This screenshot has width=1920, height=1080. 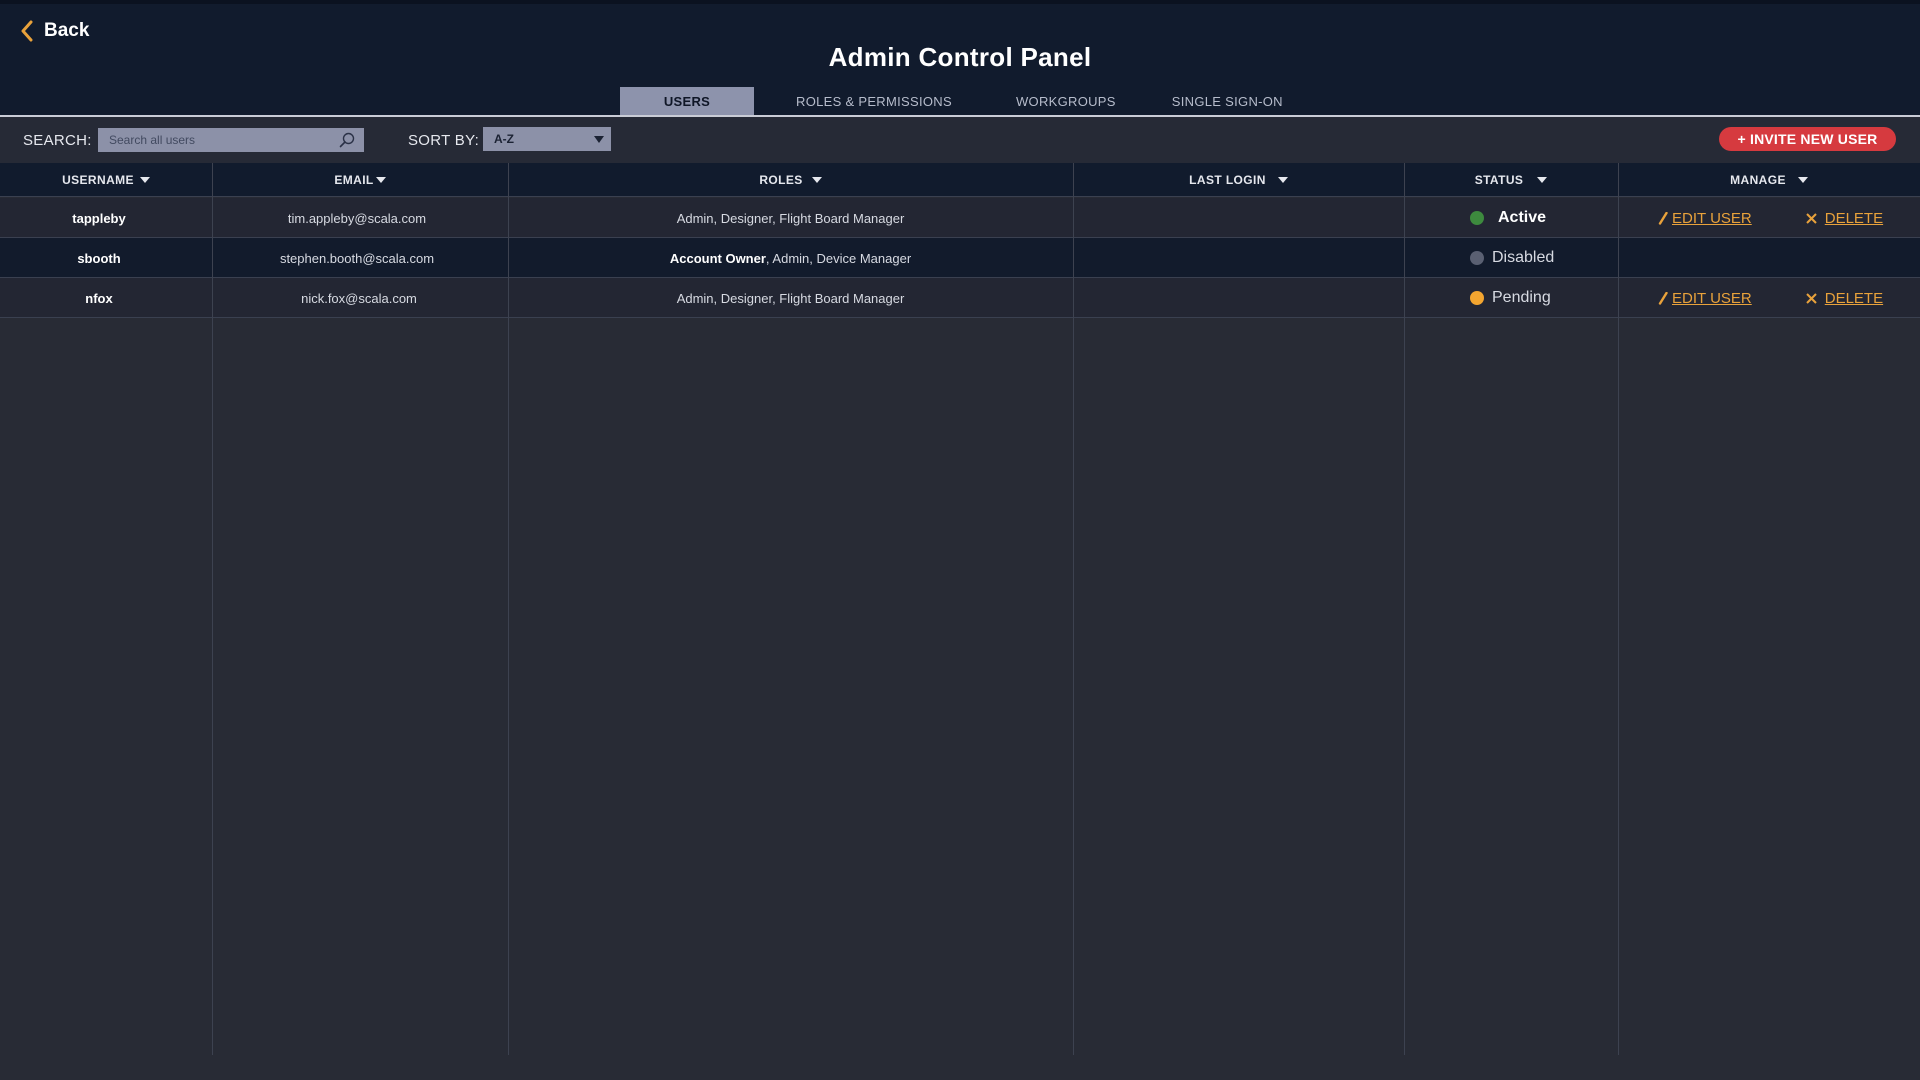 What do you see at coordinates (99, 258) in the screenshot?
I see `username-cell: sbooth` at bounding box center [99, 258].